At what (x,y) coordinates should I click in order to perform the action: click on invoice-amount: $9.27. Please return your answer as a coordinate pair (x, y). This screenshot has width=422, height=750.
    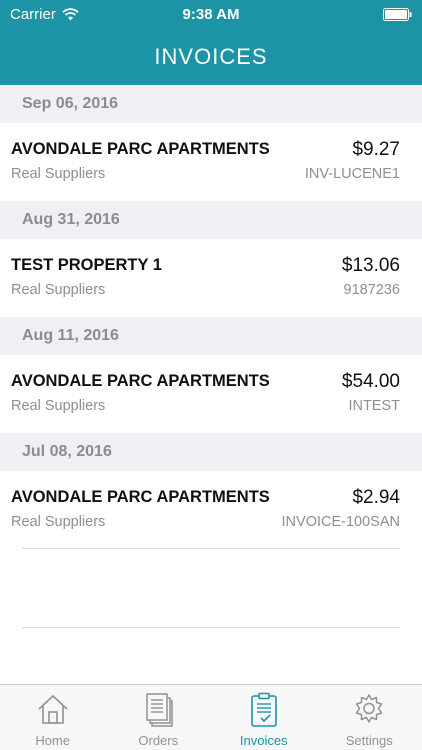
    Looking at the image, I should click on (376, 149).